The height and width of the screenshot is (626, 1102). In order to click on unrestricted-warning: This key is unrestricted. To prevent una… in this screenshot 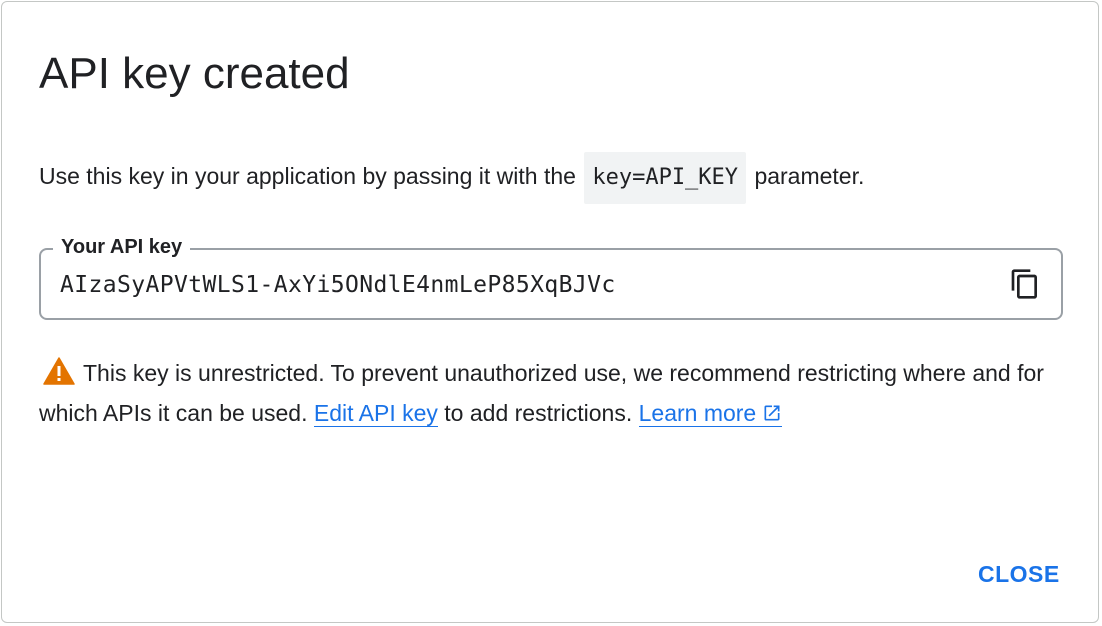, I will do `click(544, 393)`.